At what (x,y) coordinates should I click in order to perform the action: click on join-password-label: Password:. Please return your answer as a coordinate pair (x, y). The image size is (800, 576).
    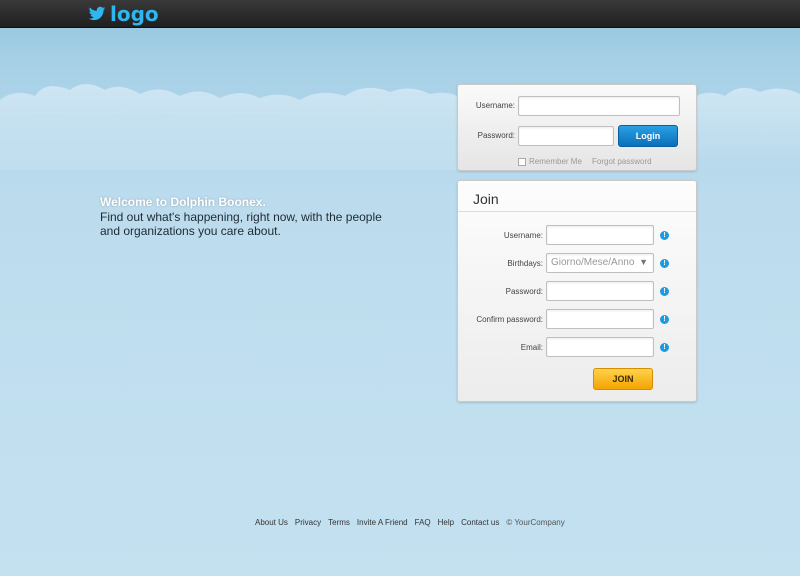
    Looking at the image, I should click on (524, 291).